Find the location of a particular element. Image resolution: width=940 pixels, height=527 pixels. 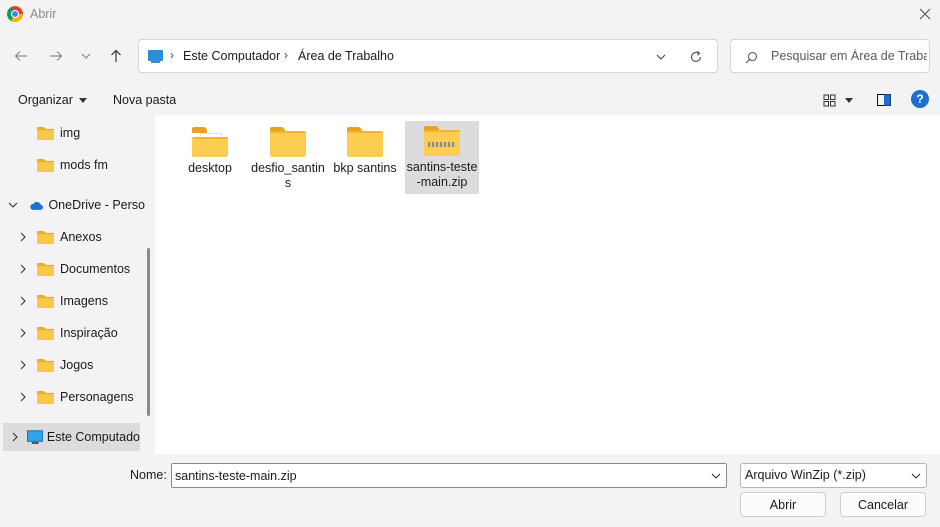

help-button: ? is located at coordinates (920, 99).